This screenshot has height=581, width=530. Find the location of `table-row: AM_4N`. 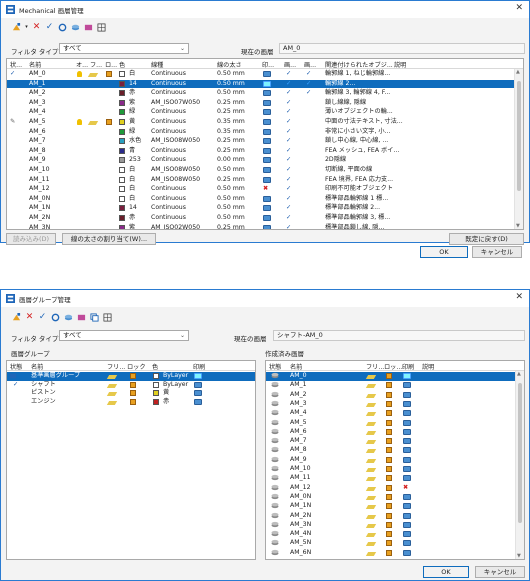

table-row: AM_4N is located at coordinates (390, 534).